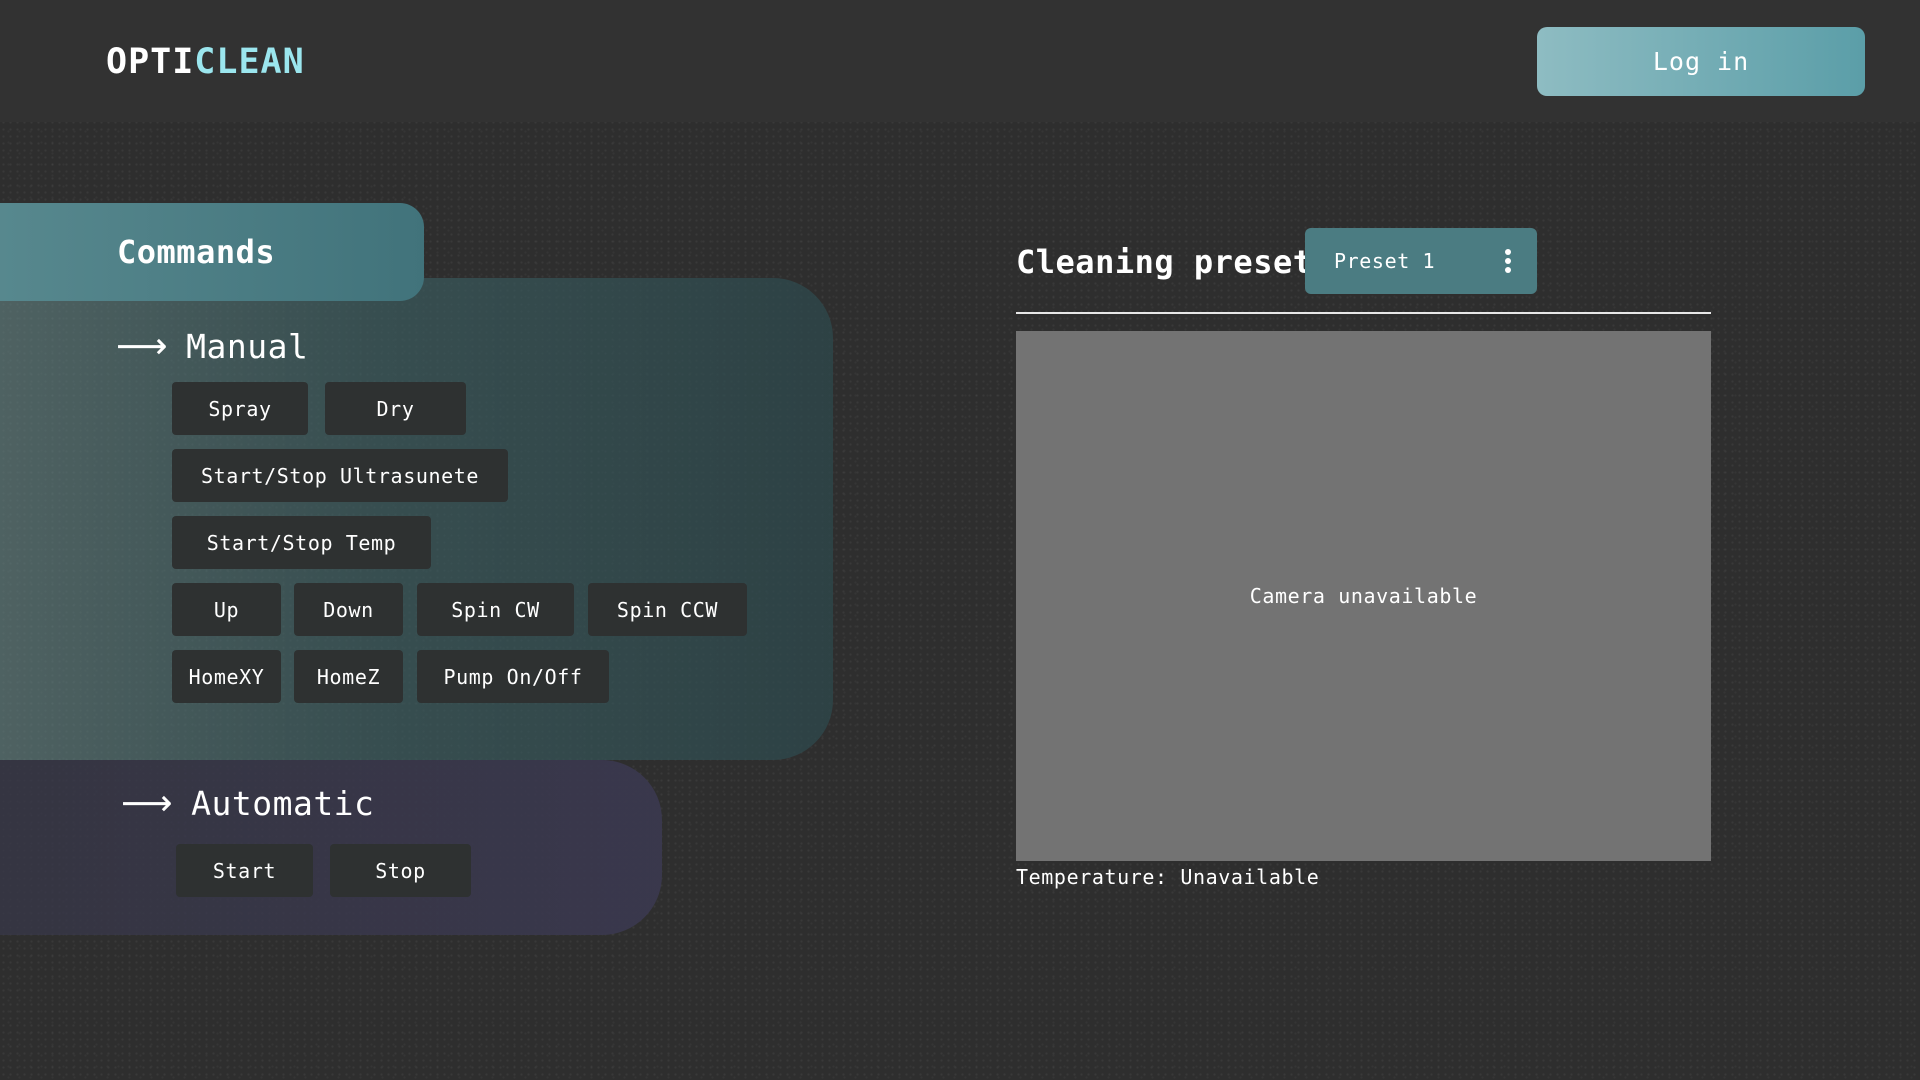 The image size is (1920, 1080). What do you see at coordinates (1168, 877) in the screenshot?
I see `temperature-readout: Temperature: Unavailable` at bounding box center [1168, 877].